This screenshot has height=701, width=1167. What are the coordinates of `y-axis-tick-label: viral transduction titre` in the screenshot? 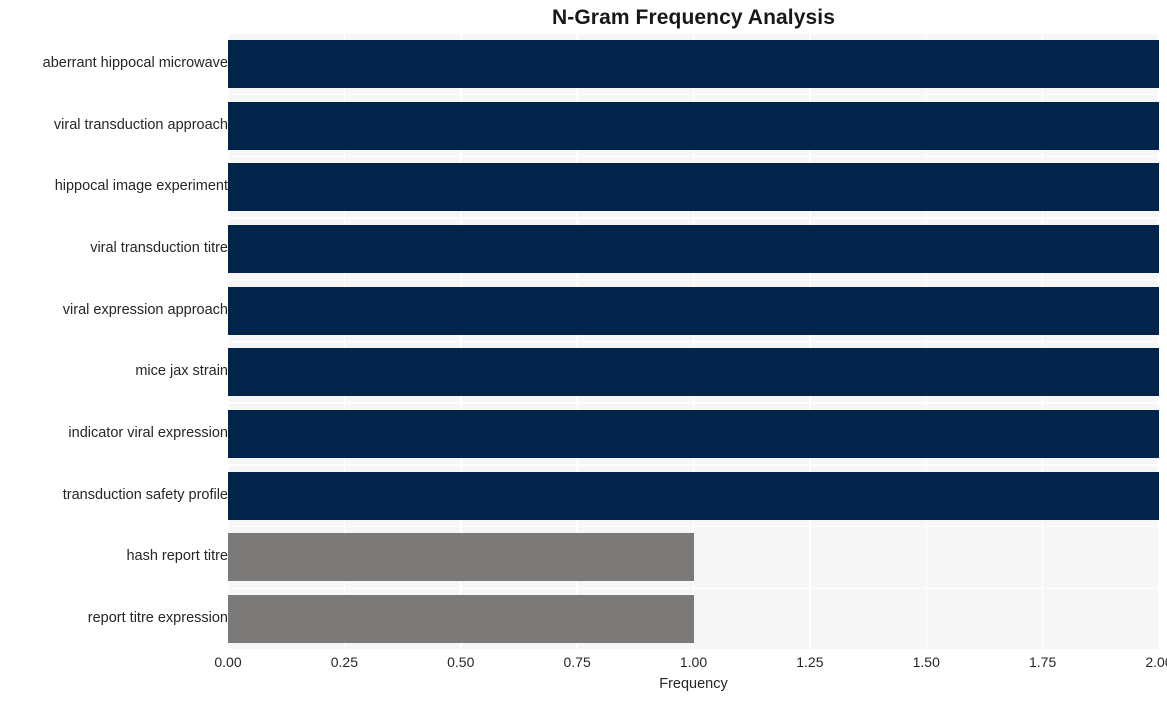 It's located at (159, 247).